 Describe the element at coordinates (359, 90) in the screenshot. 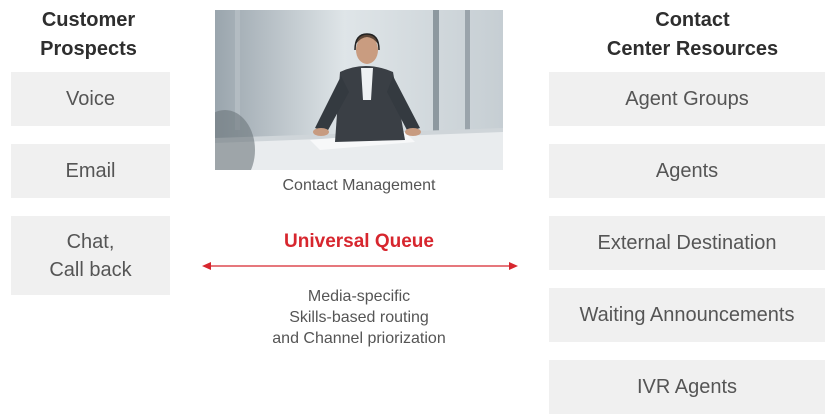

I see `contact-management-photo` at that location.